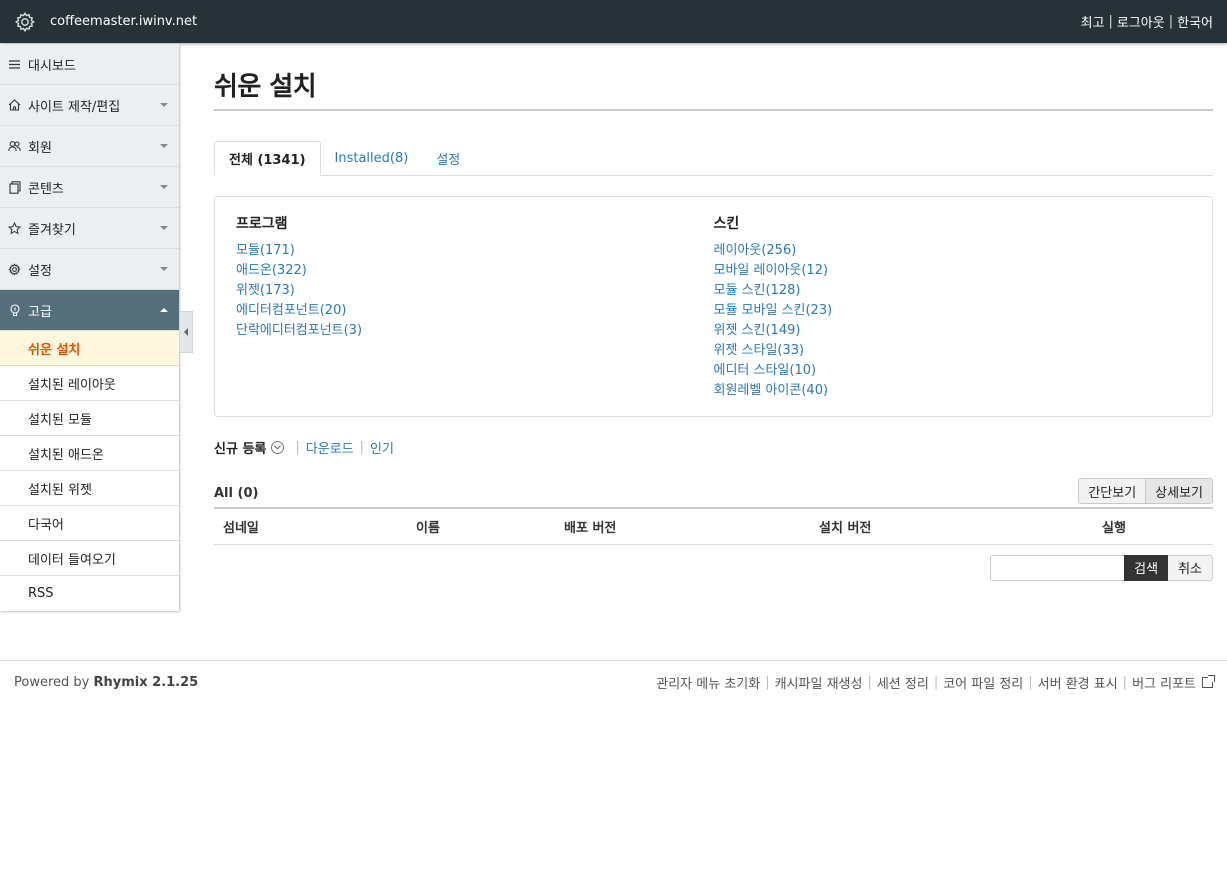  Describe the element at coordinates (89, 105) in the screenshot. I see `sidebar-item-site-design: 사이트 제작/편집` at that location.